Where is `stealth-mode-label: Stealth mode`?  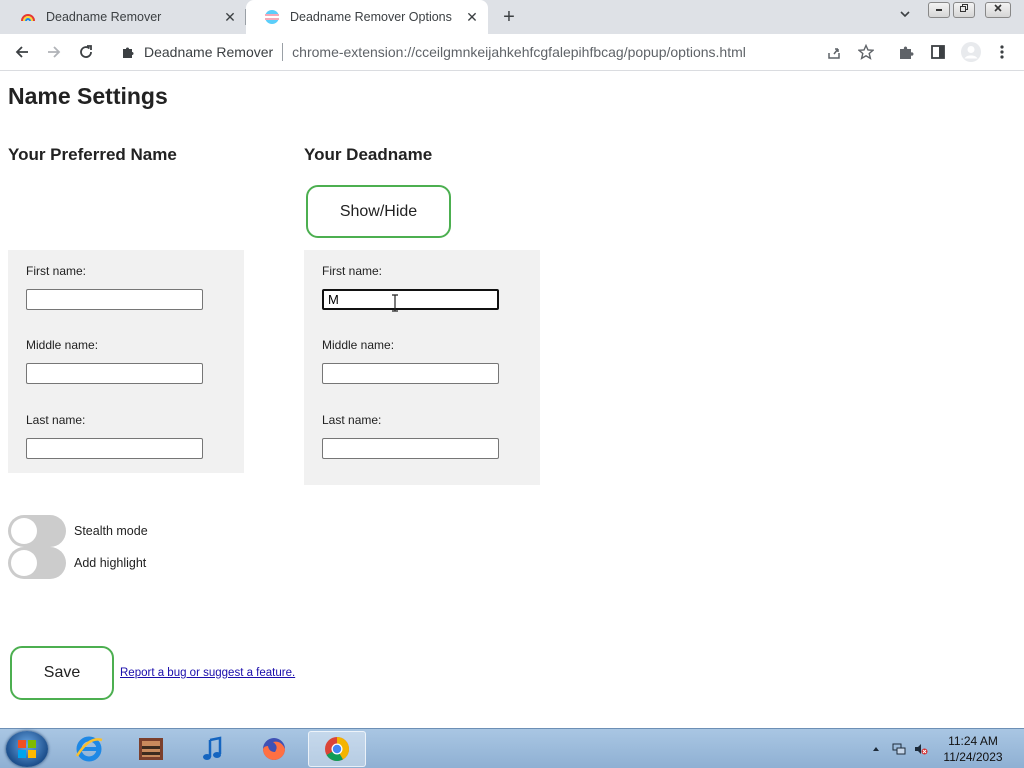
stealth-mode-label: Stealth mode is located at coordinates (111, 531).